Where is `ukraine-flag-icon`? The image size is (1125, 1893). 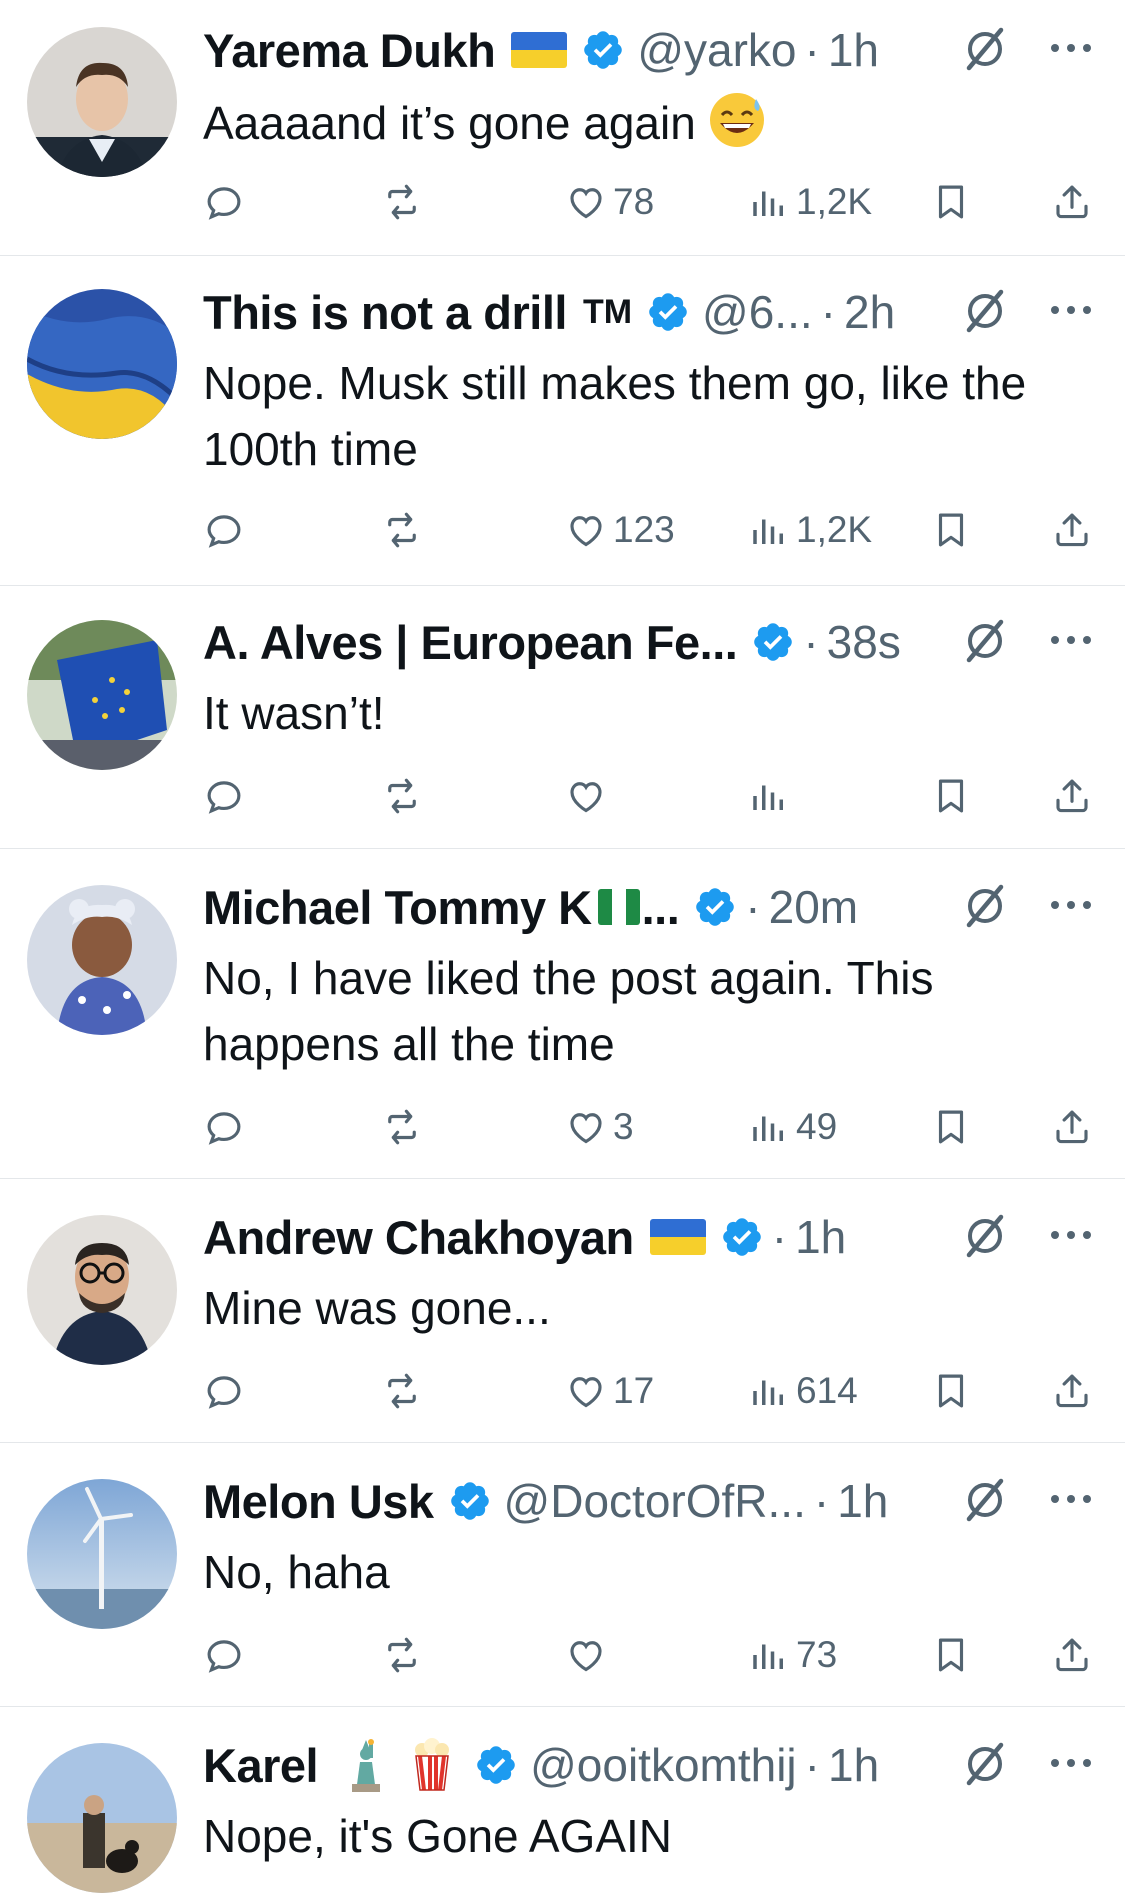
ukraine-flag-icon is located at coordinates (677, 1237).